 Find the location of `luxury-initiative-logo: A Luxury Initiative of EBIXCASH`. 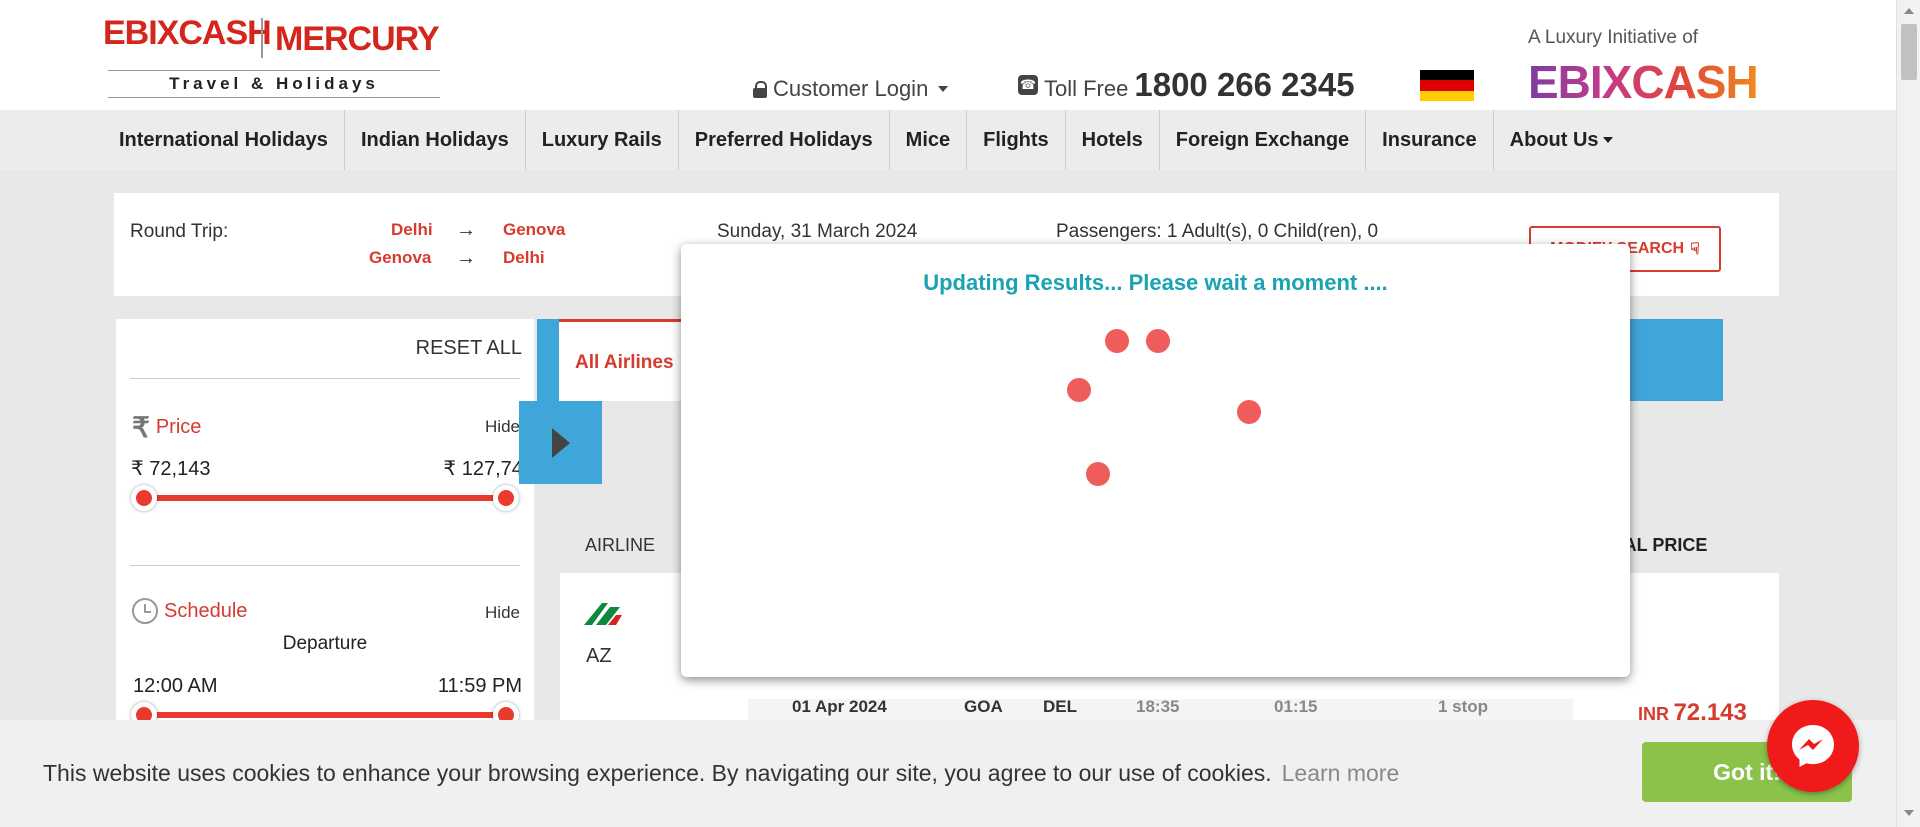

luxury-initiative-logo: A Luxury Initiative of EBIXCASH is located at coordinates (1639, 66).